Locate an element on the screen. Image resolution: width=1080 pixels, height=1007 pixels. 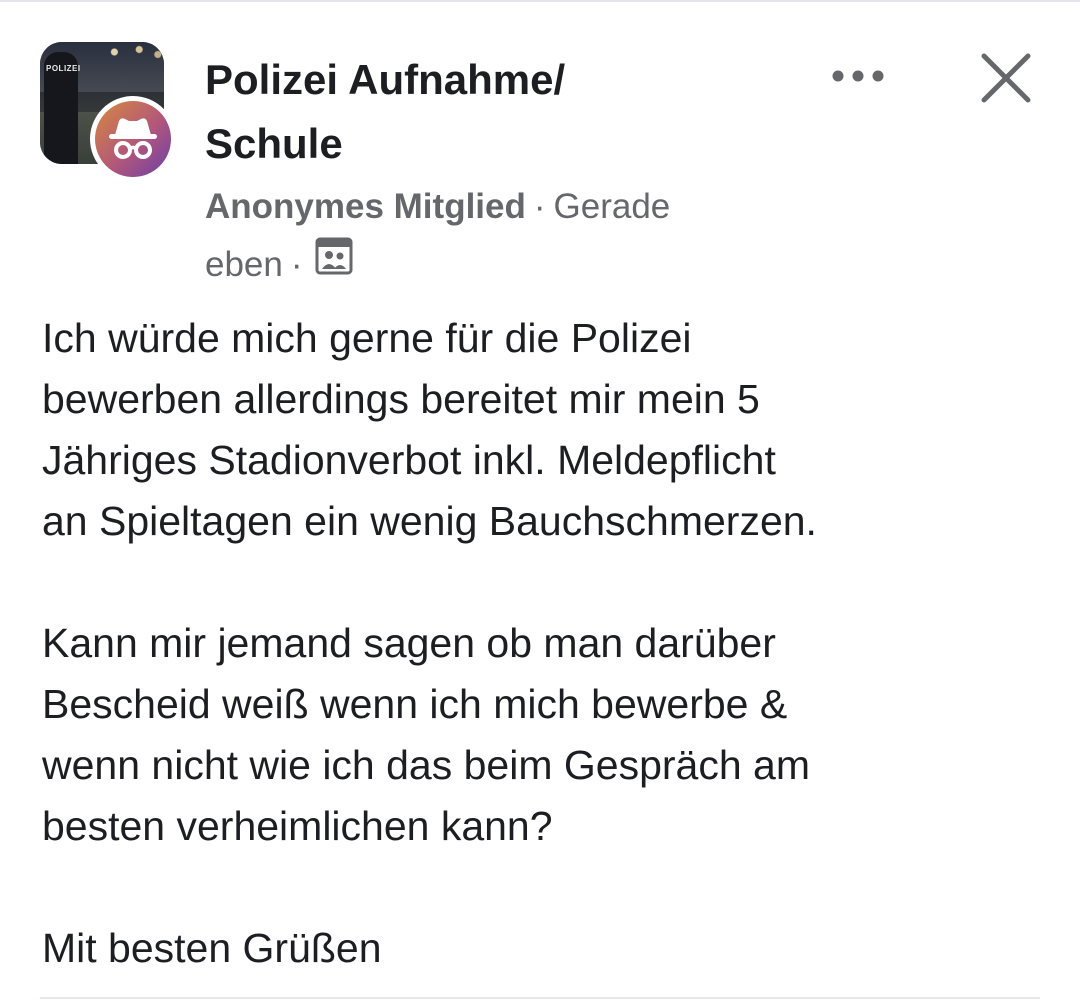
more-horizontal-icon is located at coordinates (858, 76).